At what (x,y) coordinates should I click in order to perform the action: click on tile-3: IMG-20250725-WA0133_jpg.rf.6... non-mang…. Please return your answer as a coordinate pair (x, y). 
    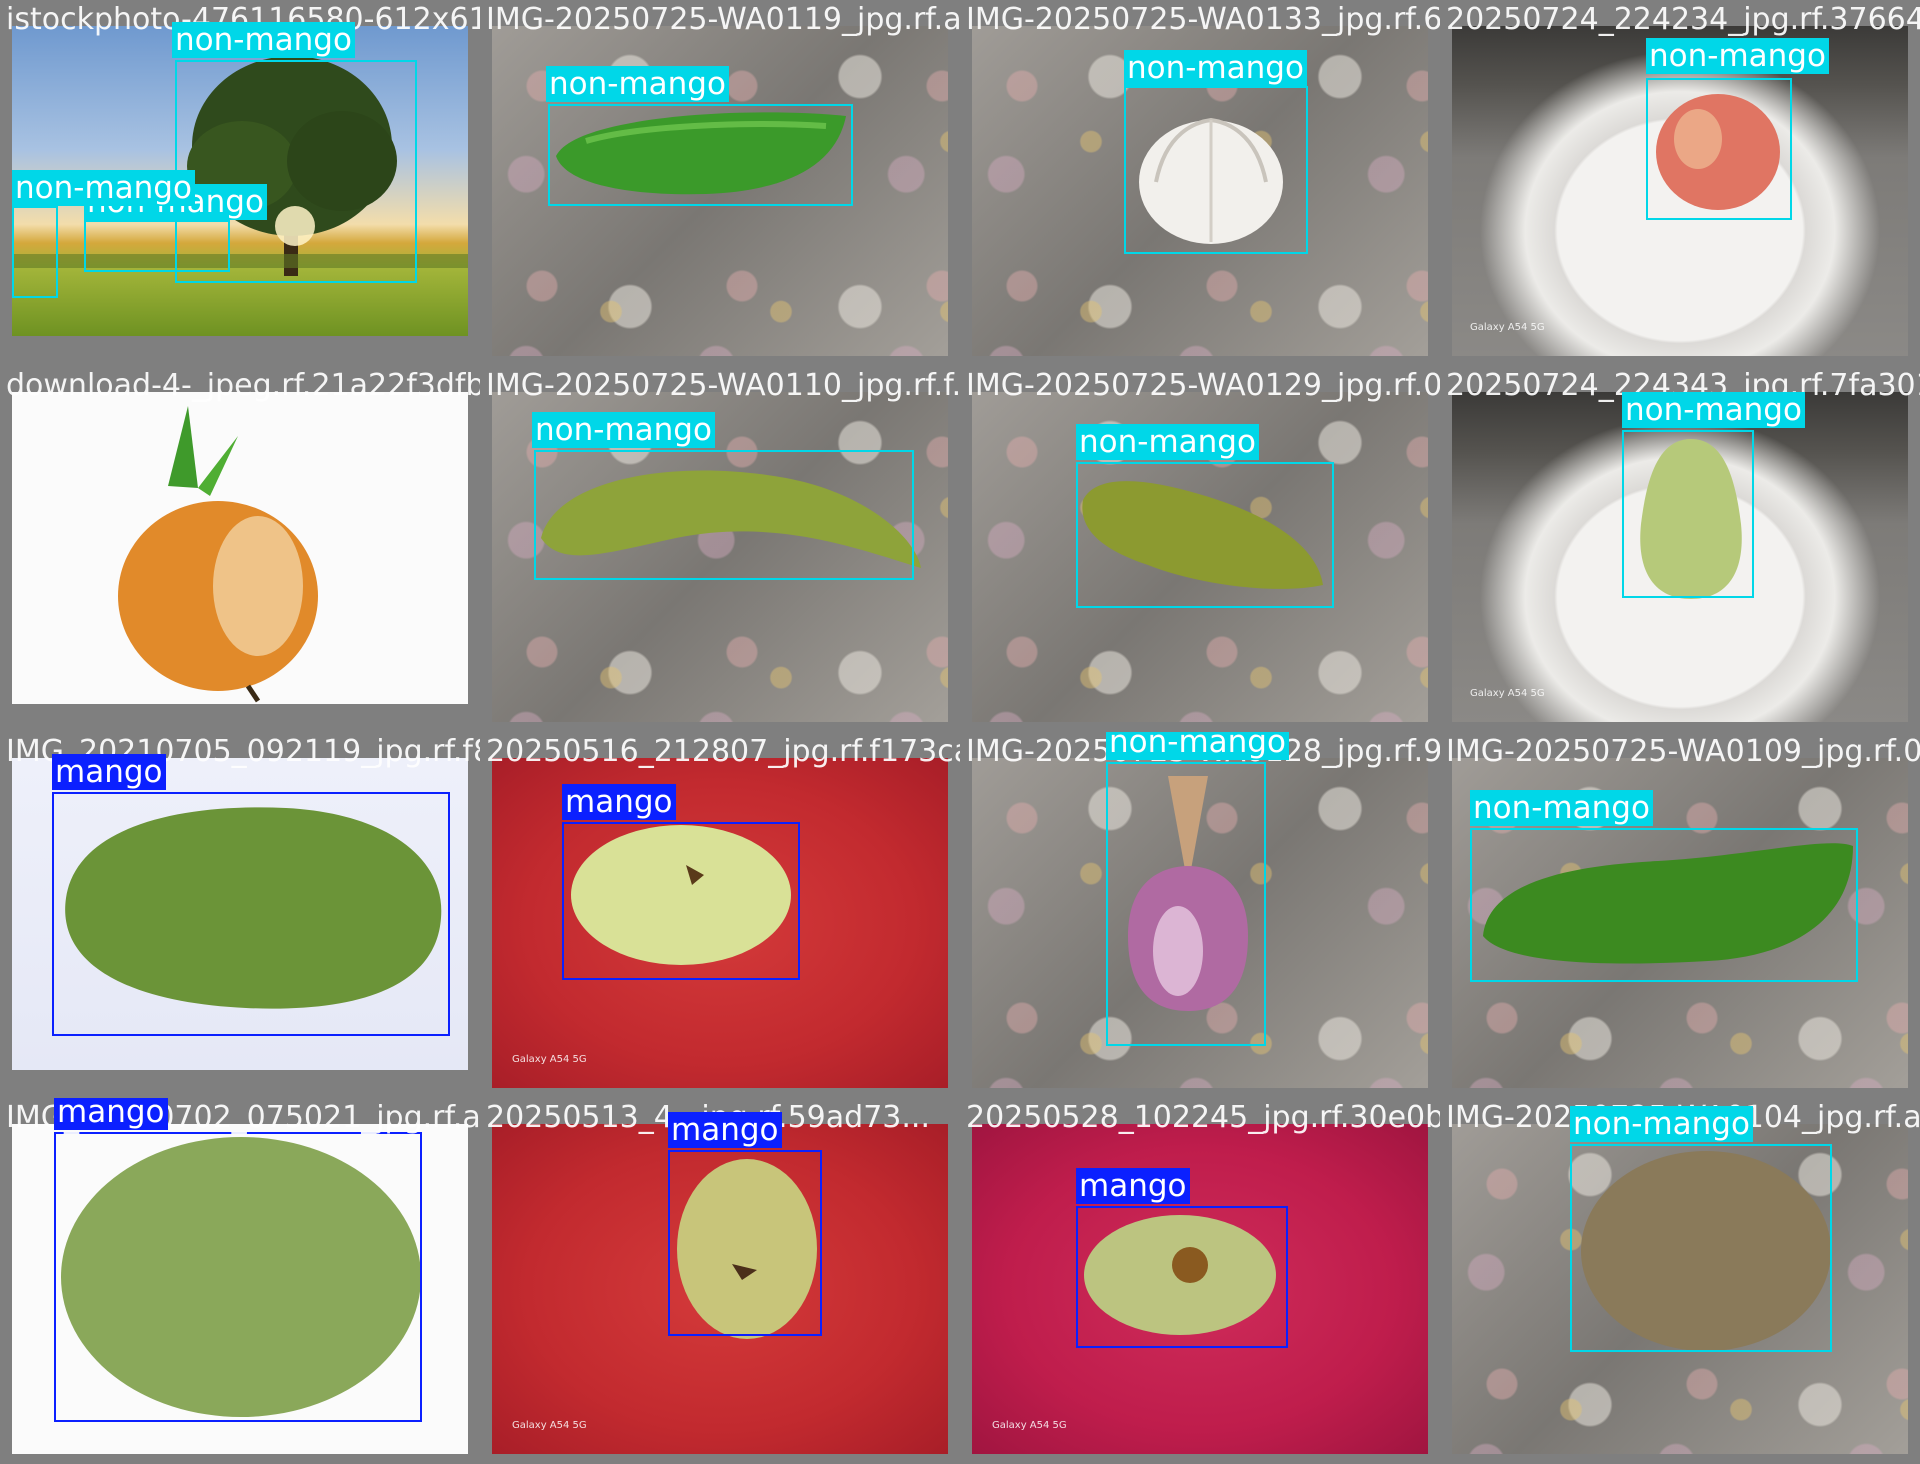
    Looking at the image, I should click on (1200, 183).